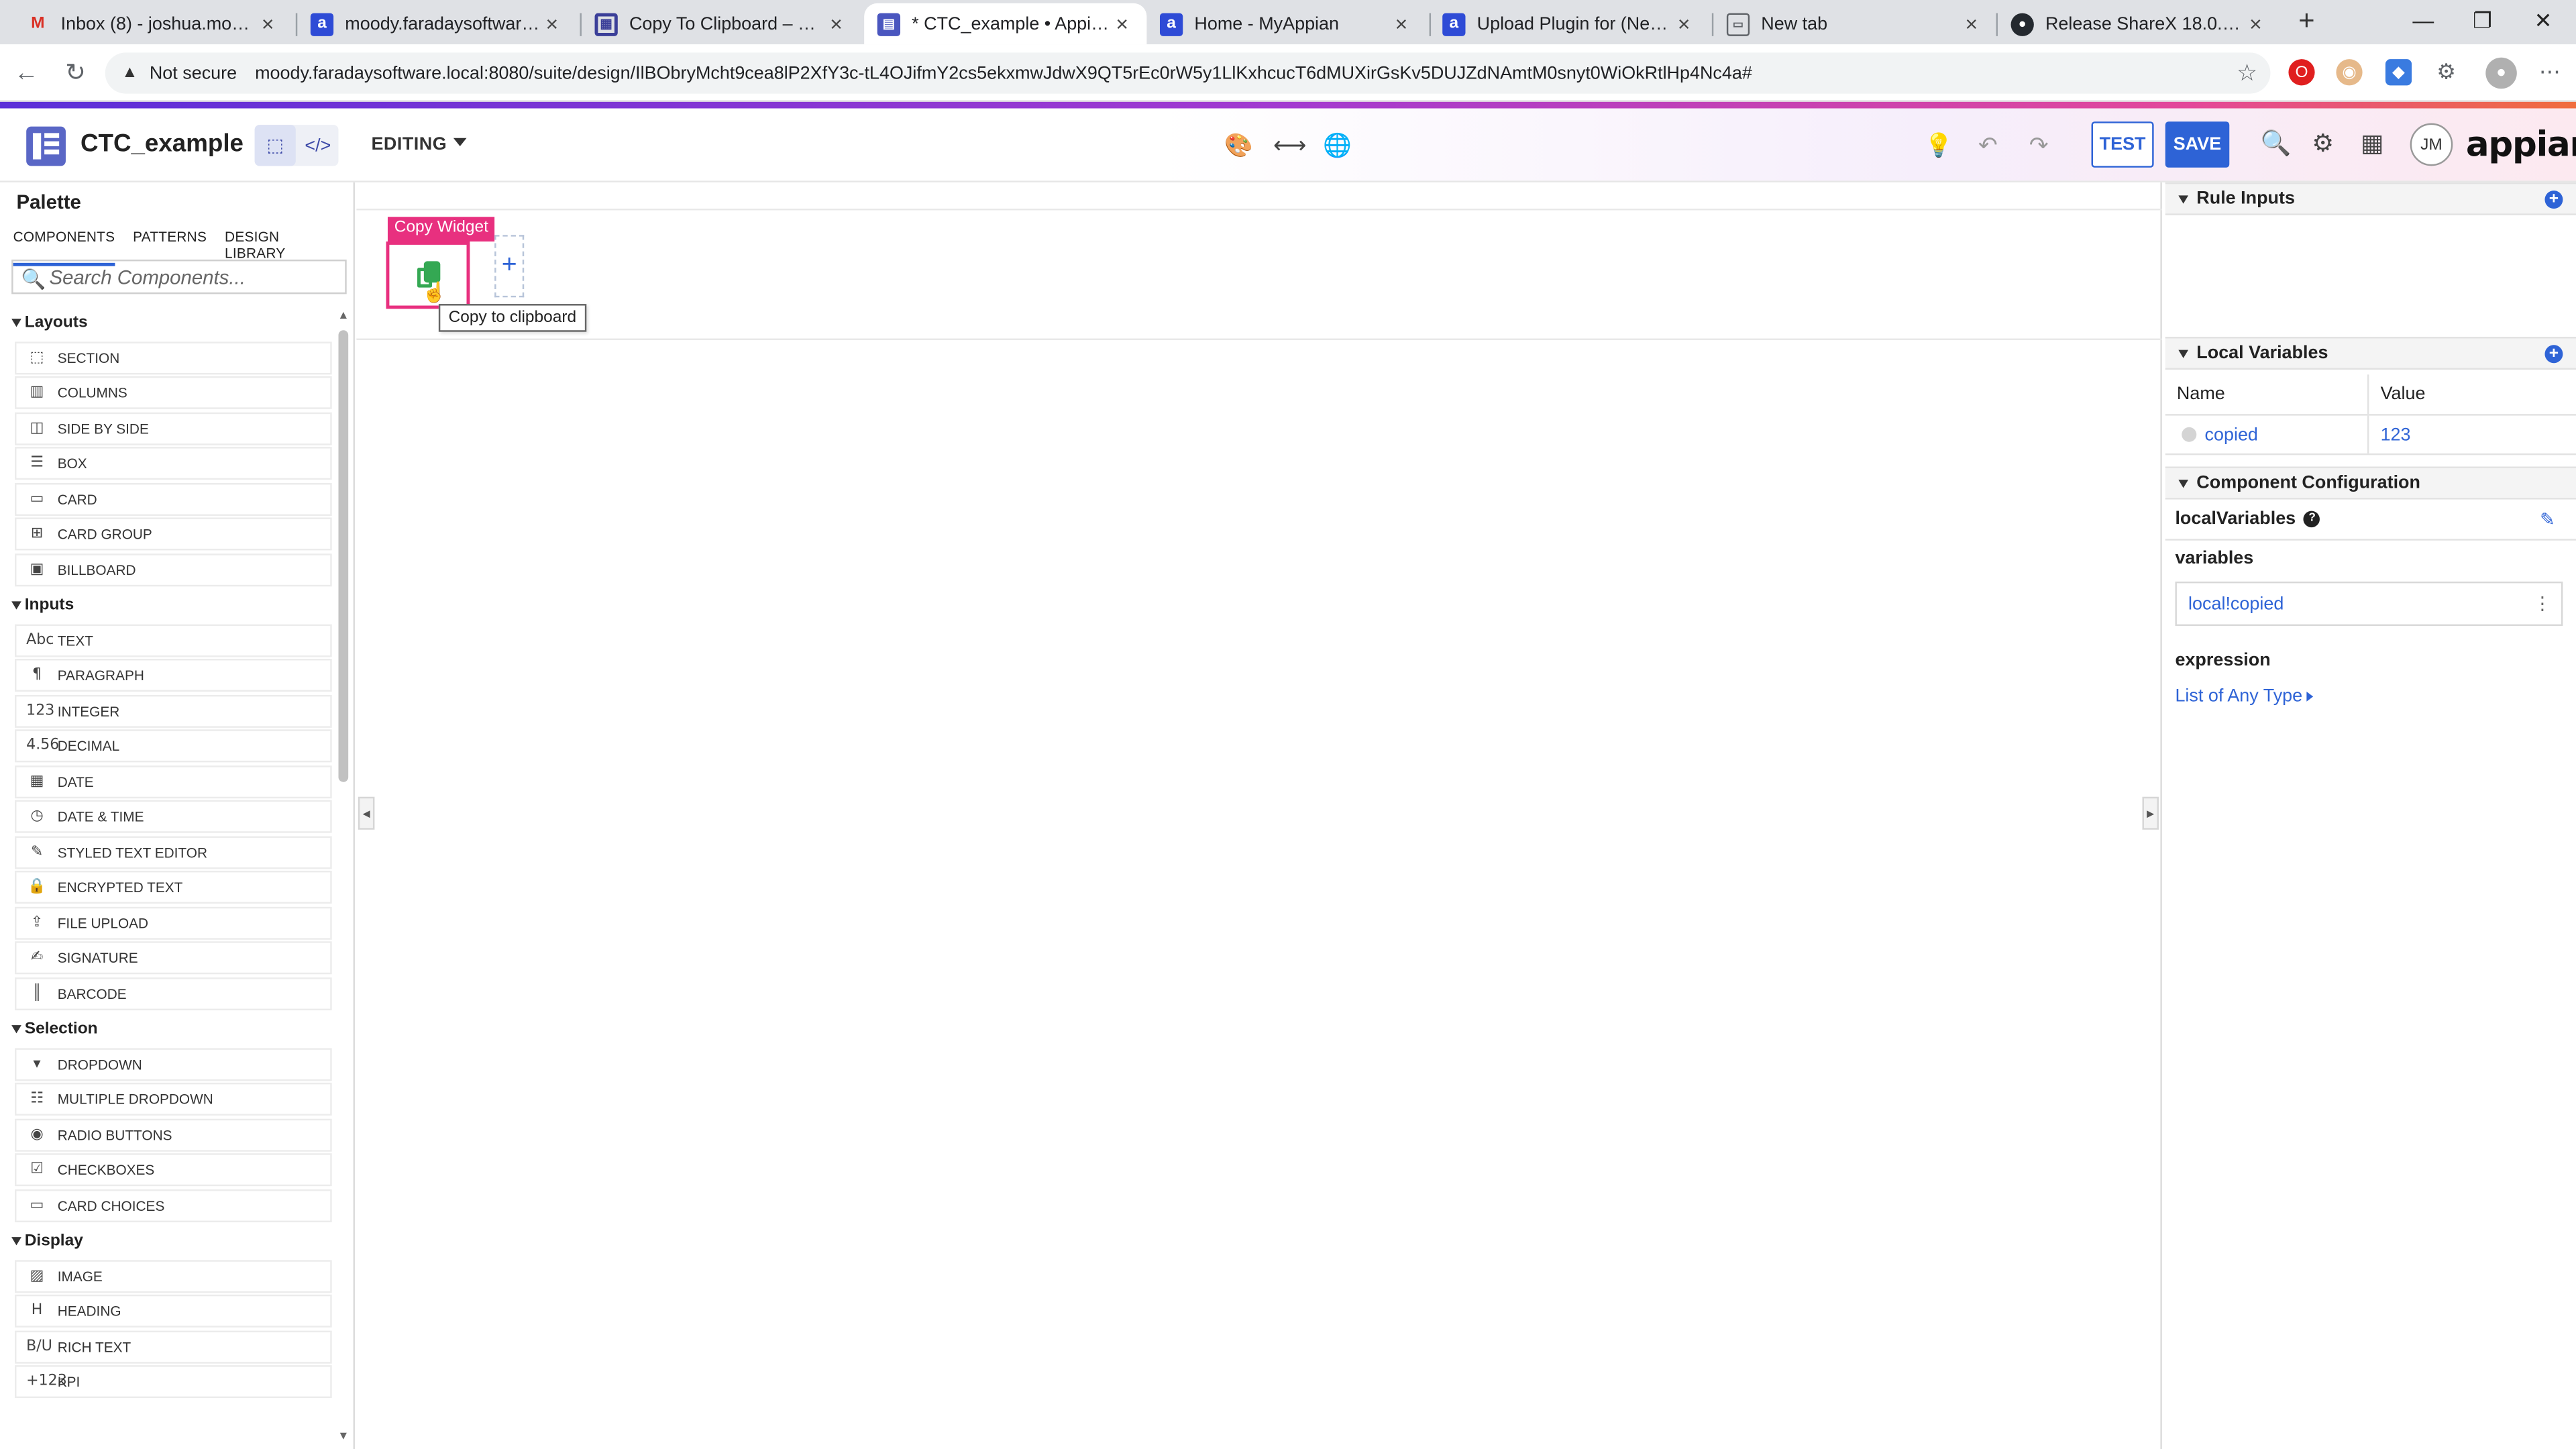  I want to click on palette-item: ▣ BILLBOARD, so click(173, 569).